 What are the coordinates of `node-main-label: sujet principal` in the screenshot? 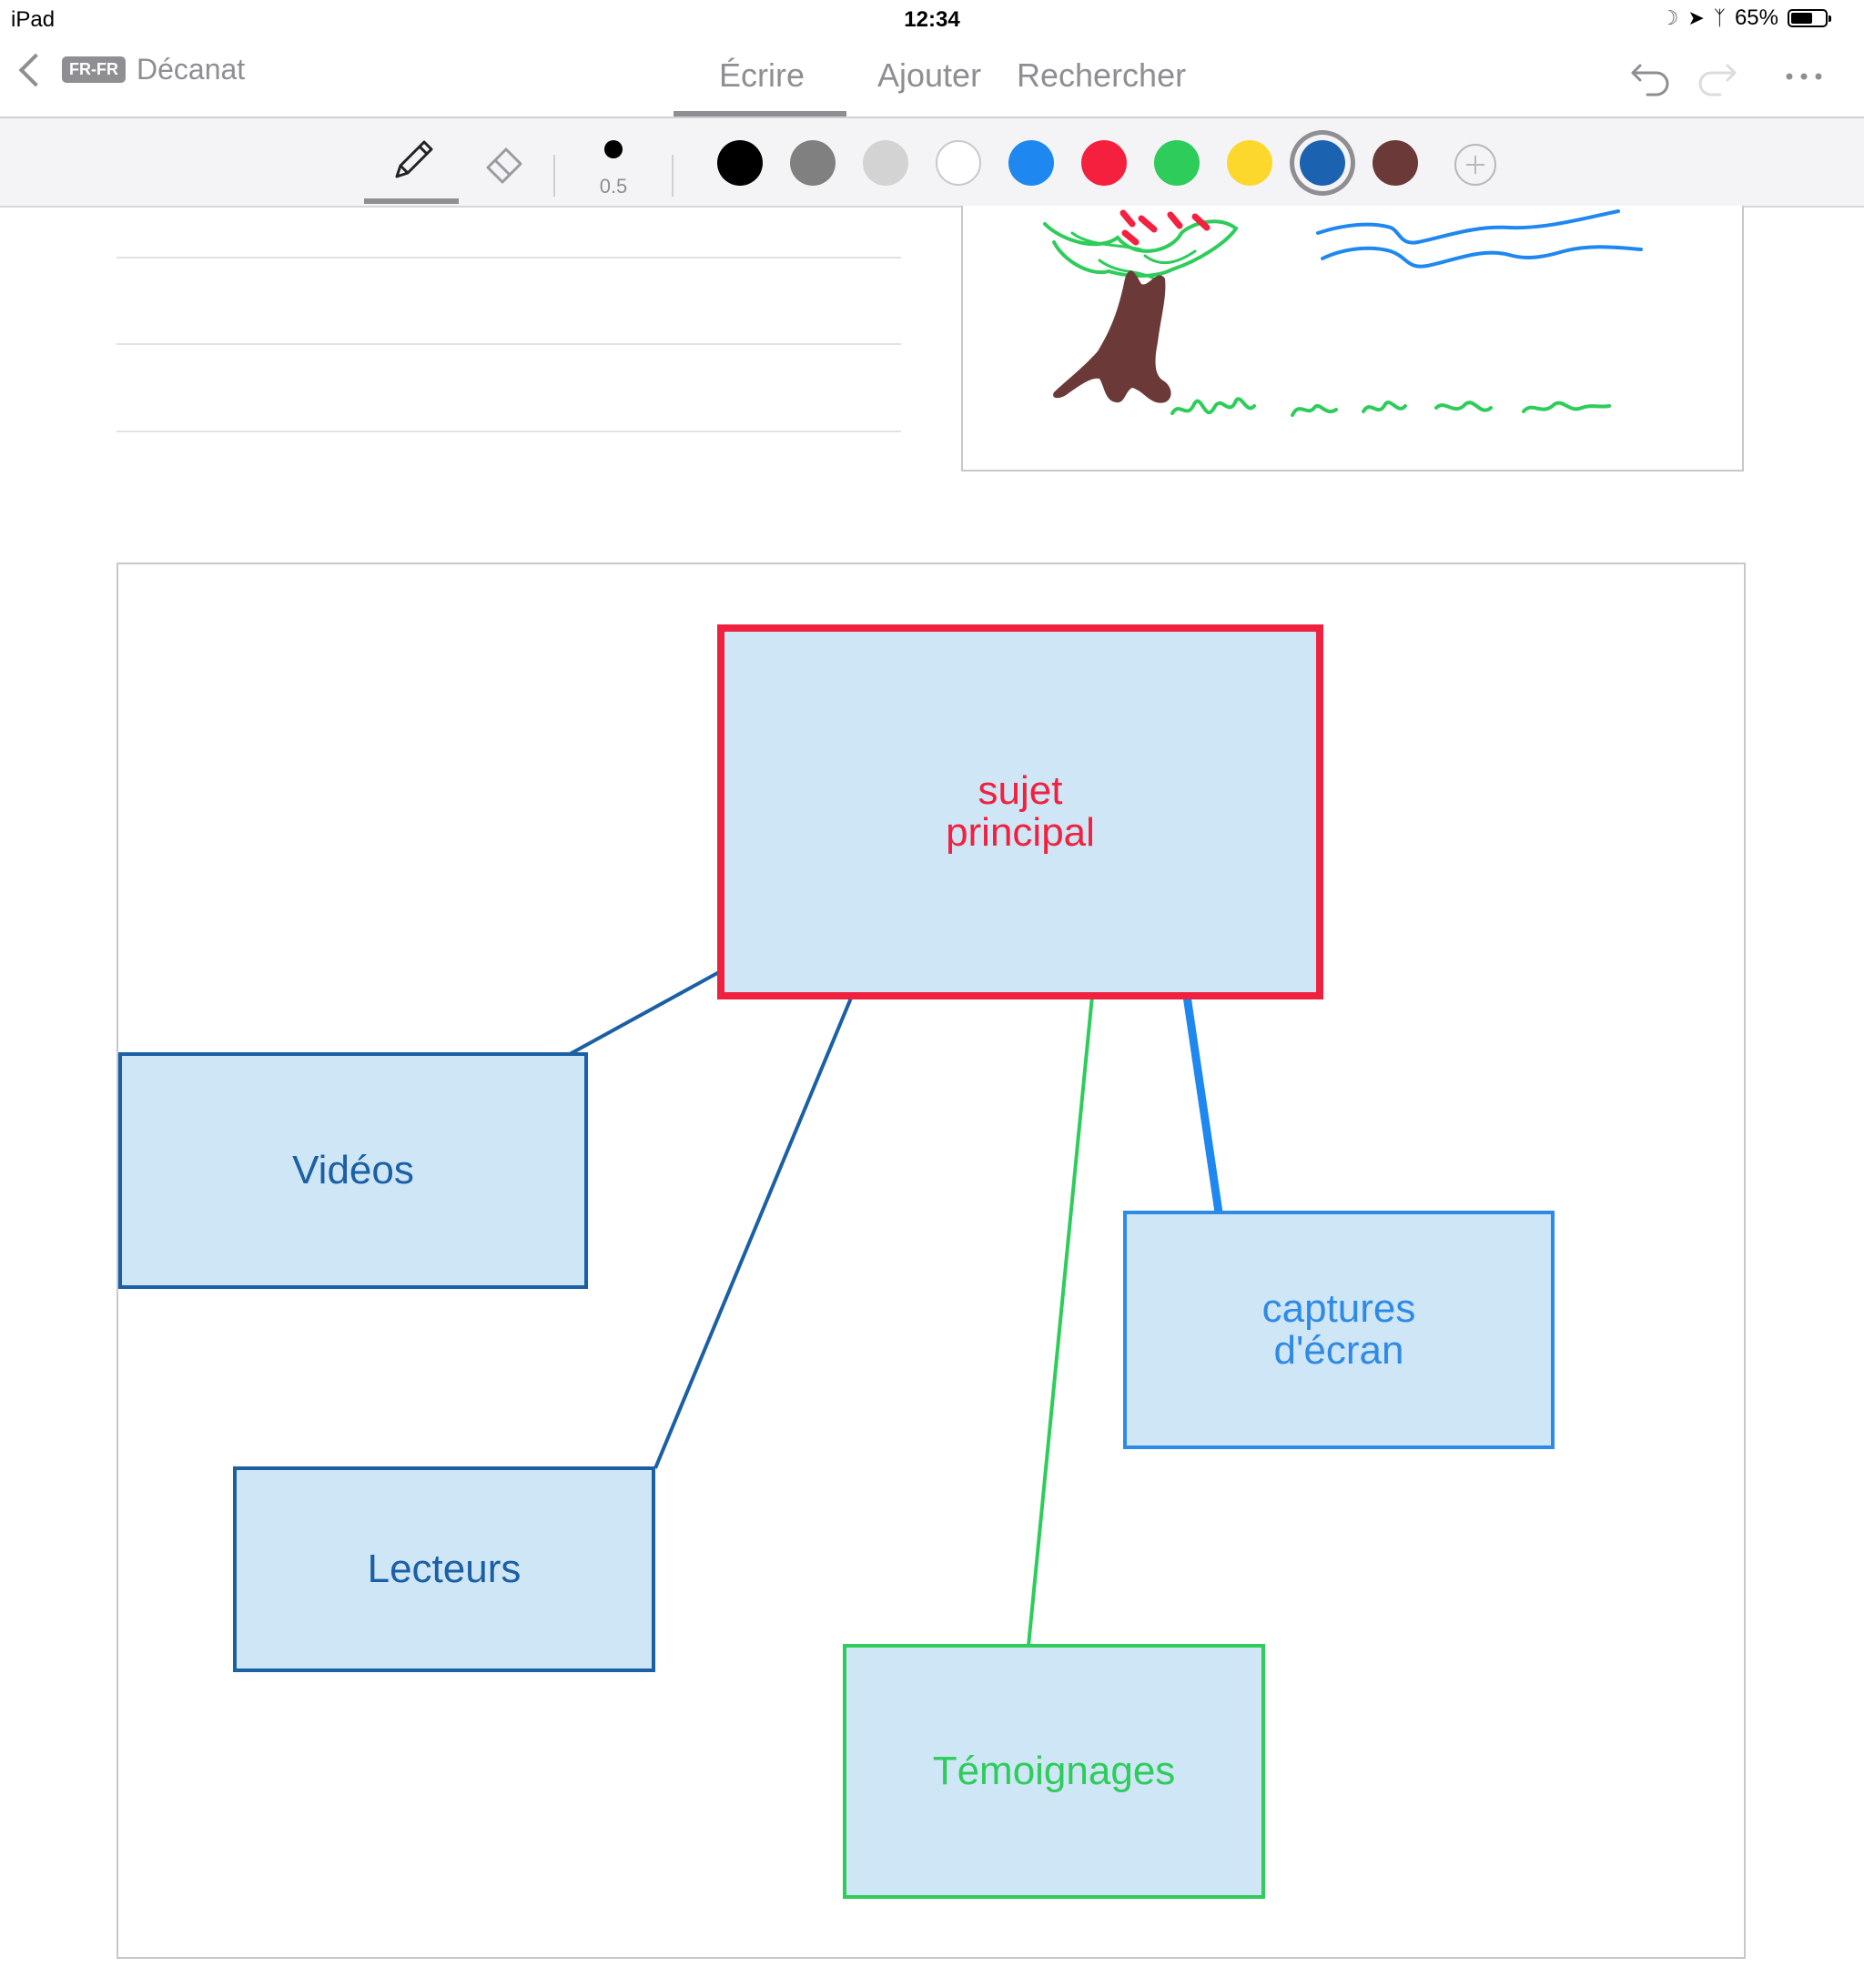 It's located at (1020, 812).